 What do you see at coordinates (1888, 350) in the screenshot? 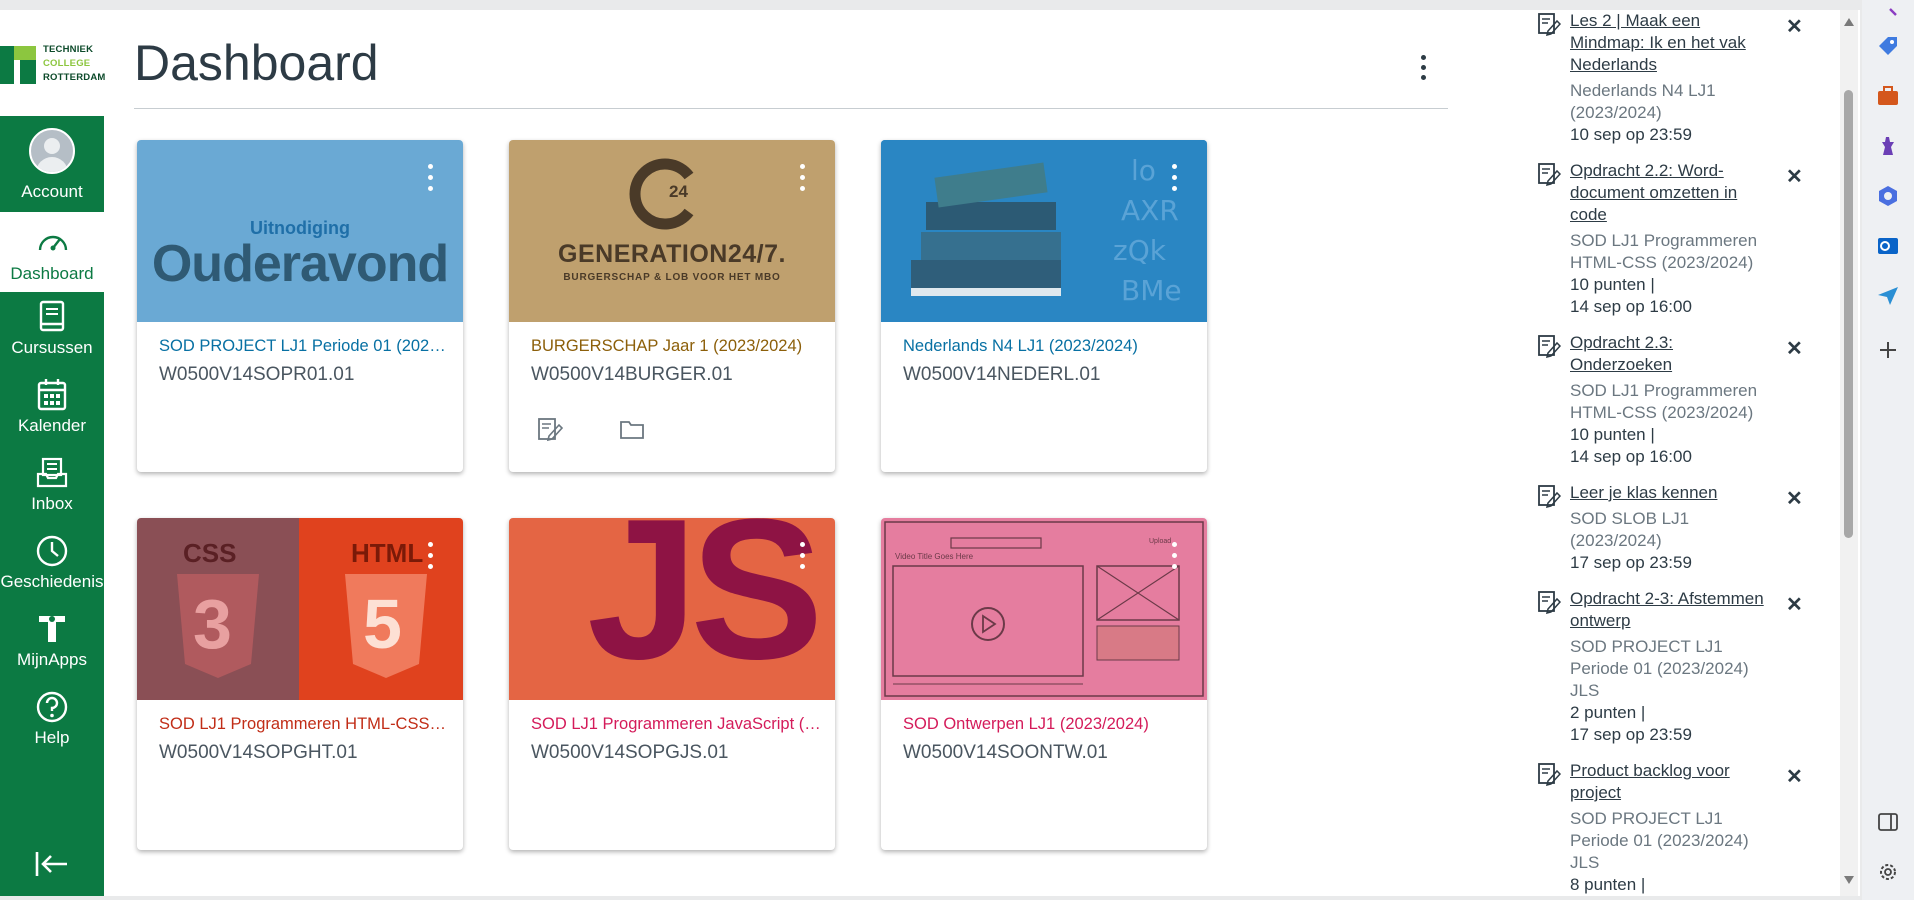
I see `add-icon` at bounding box center [1888, 350].